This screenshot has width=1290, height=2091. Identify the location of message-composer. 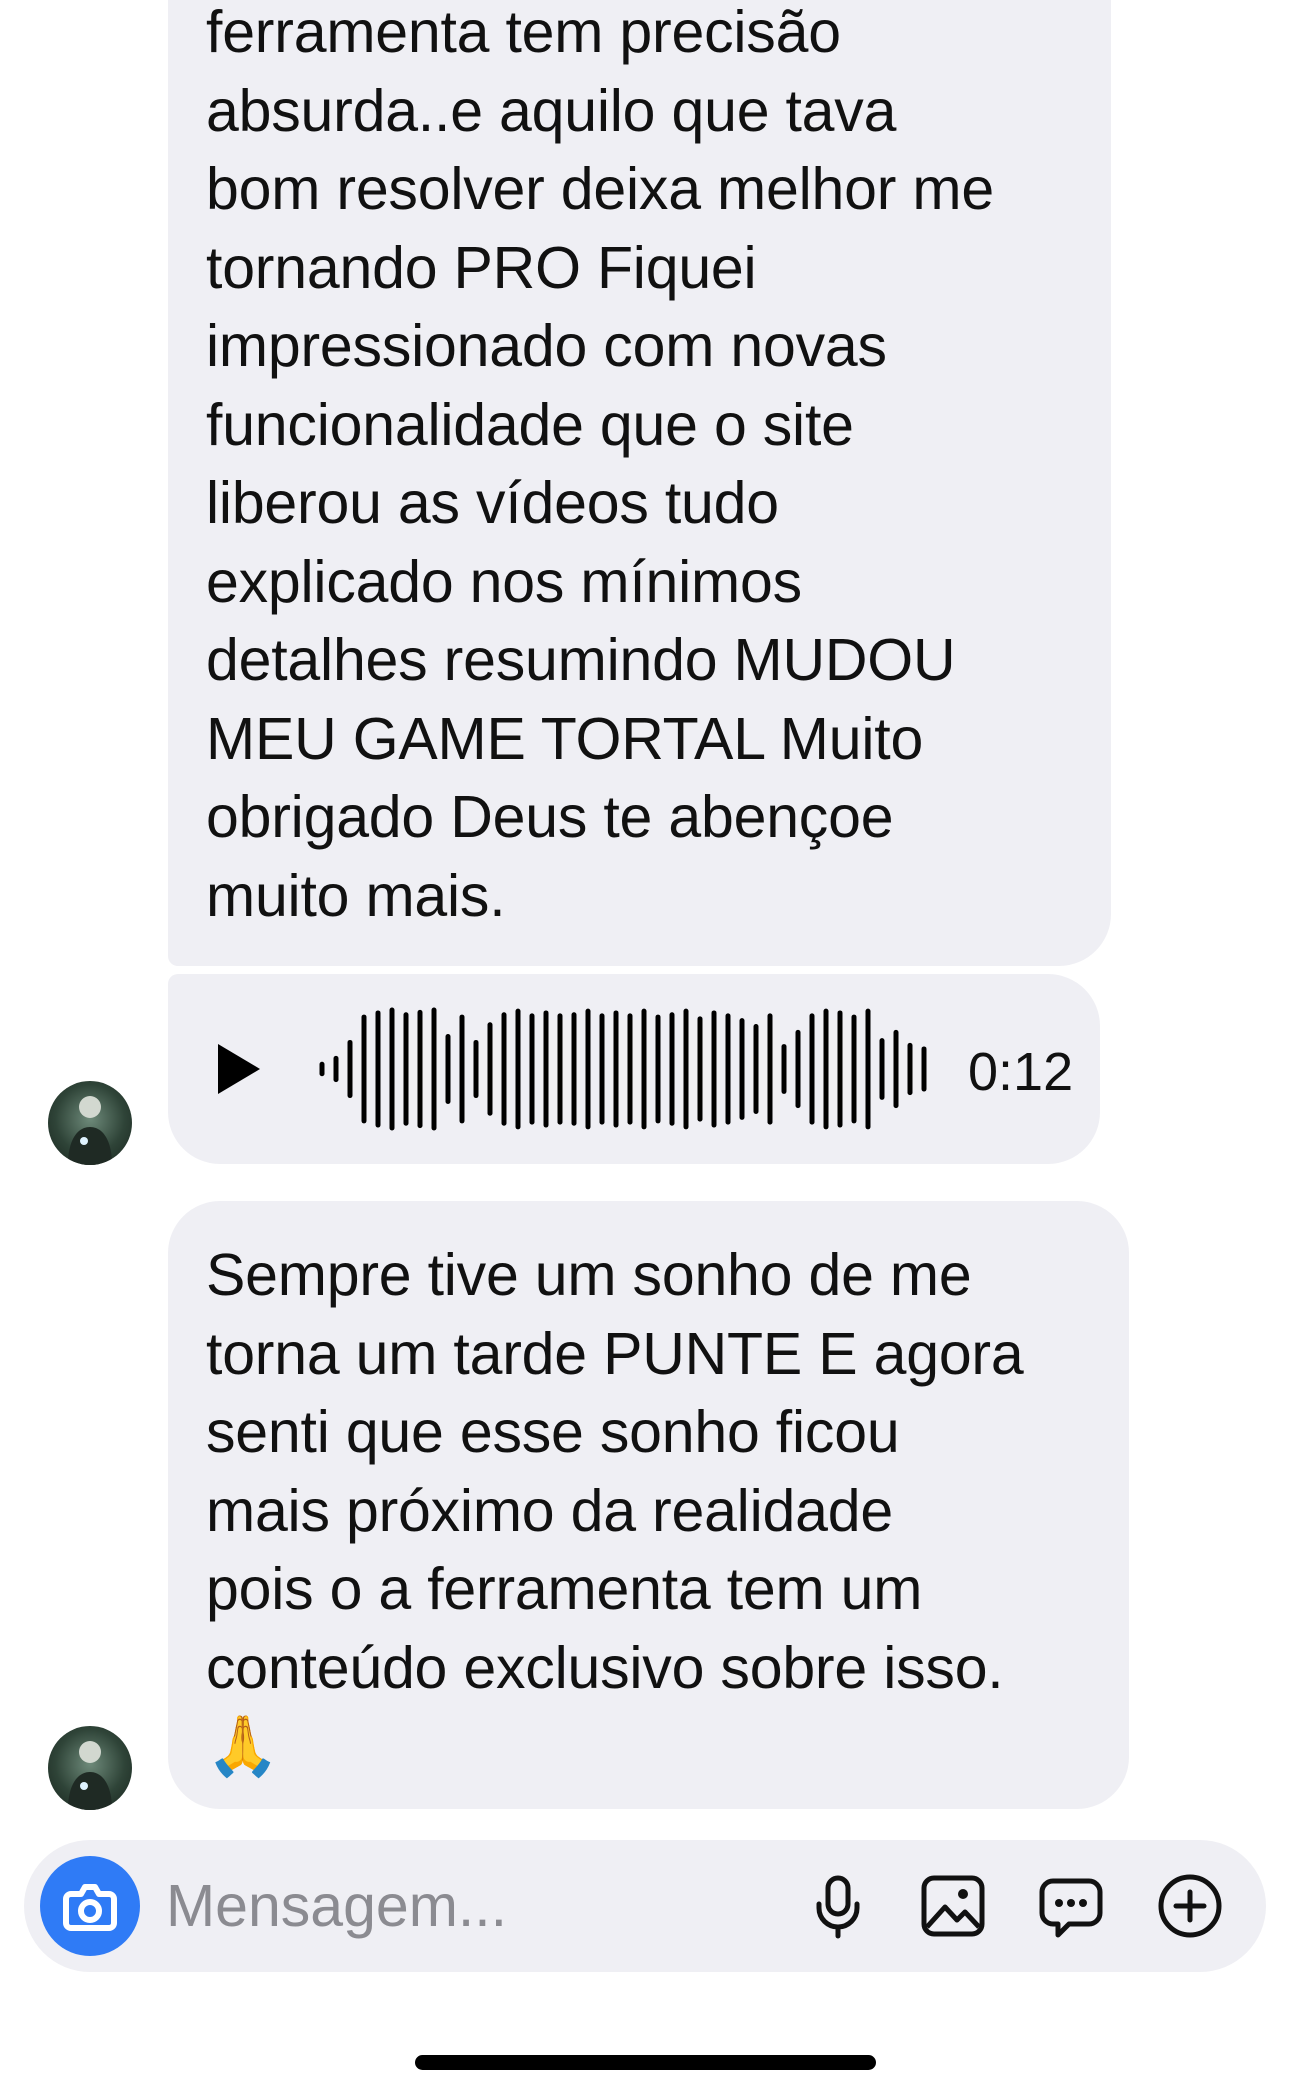
(645, 1906).